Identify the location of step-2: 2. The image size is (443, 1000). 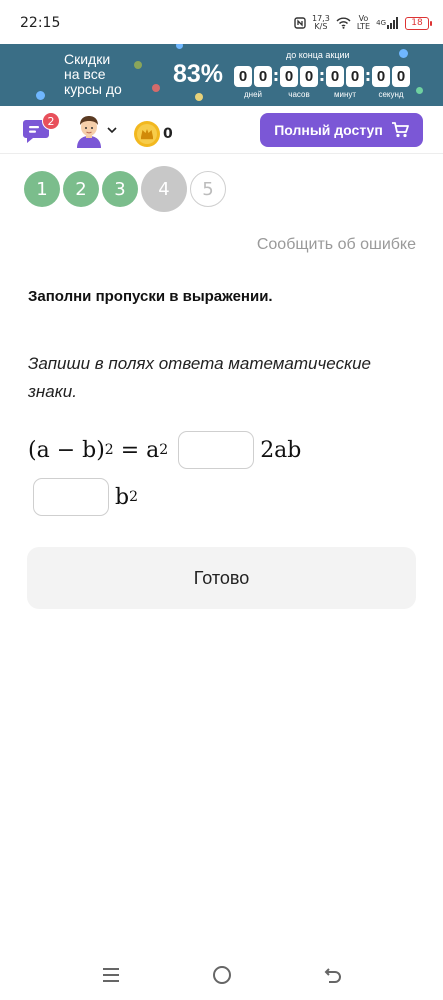
(81, 189).